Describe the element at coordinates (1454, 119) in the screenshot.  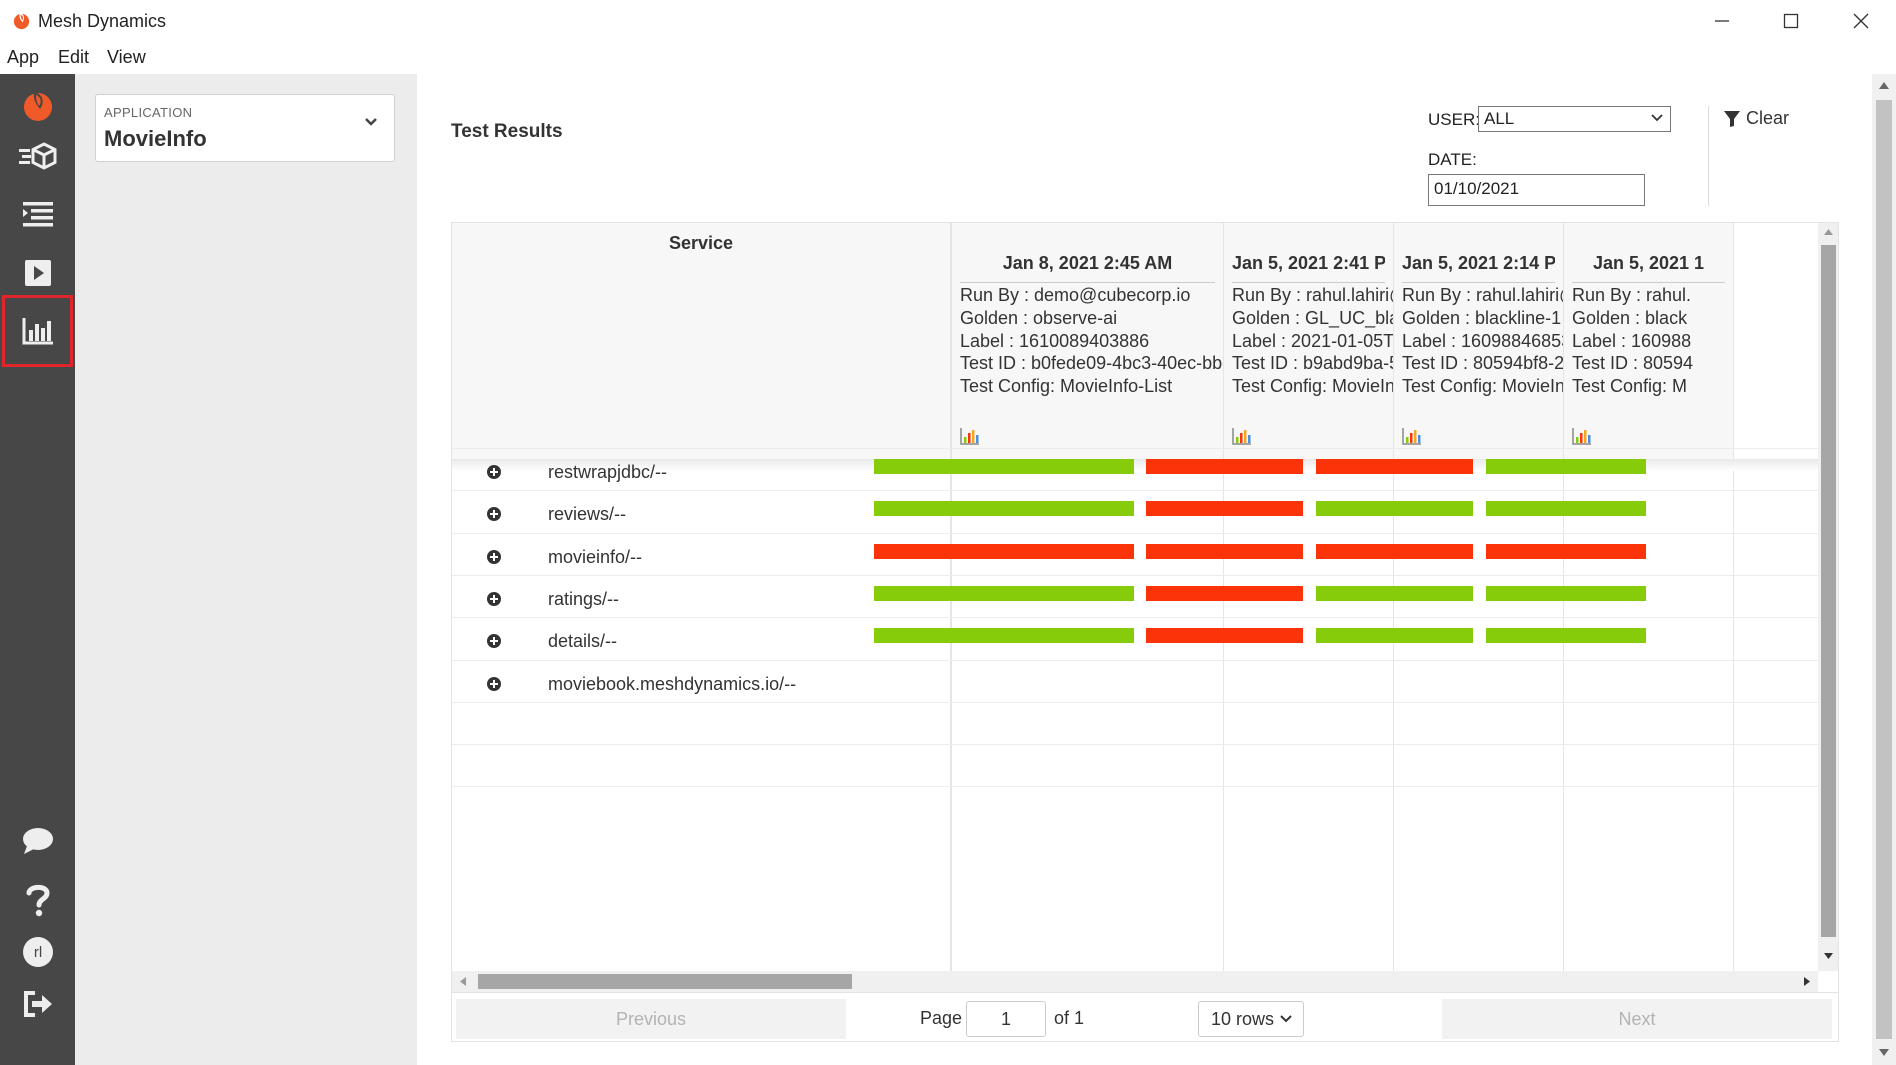
I see `user-filter-label: USER:` at that location.